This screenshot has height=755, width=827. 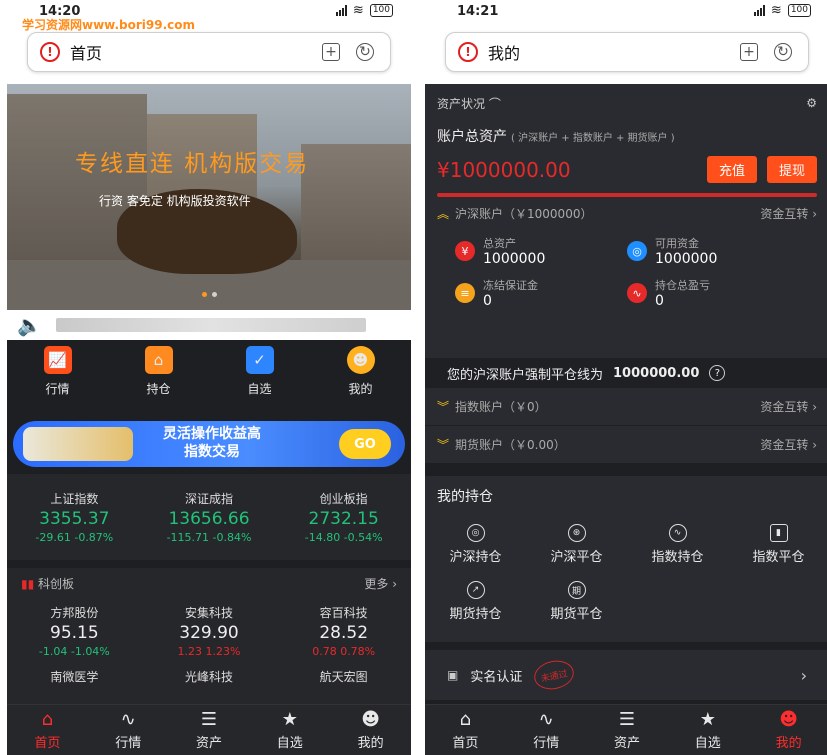 I want to click on holding-label: 沪深平仓, so click(x=576, y=557).